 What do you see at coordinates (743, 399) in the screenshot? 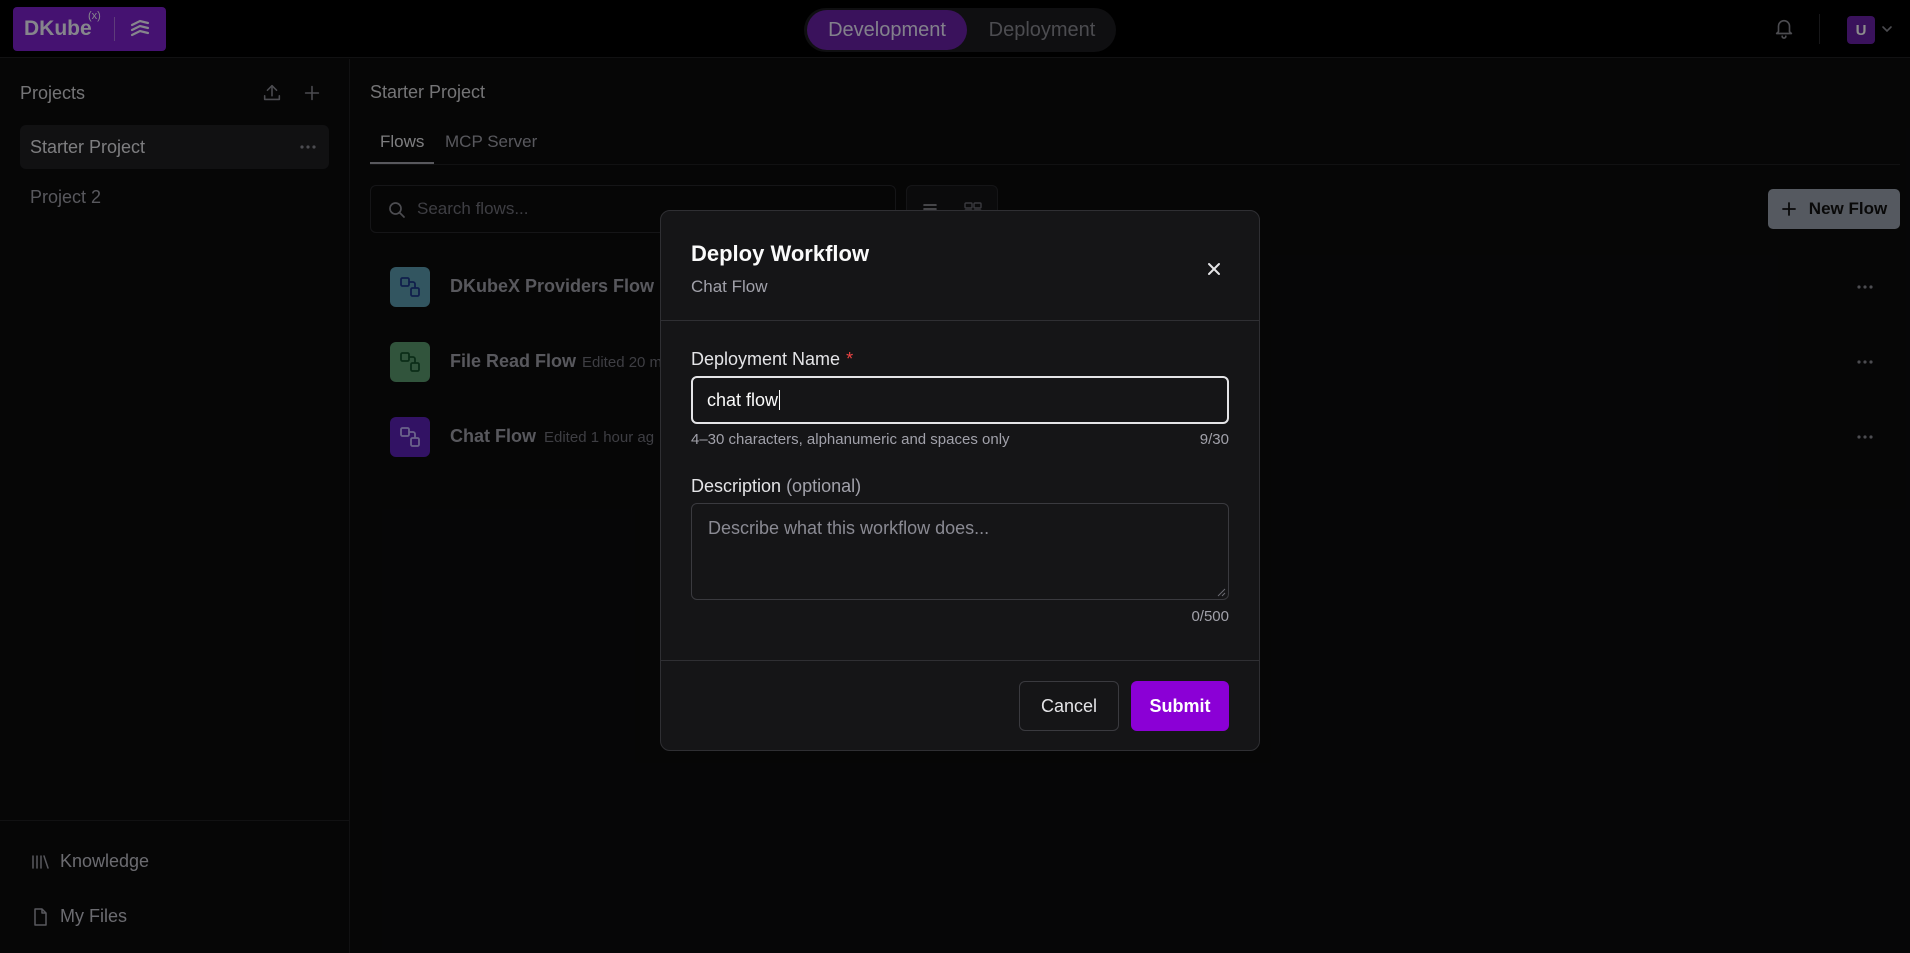
I see `deployment-name-value: chat flow` at bounding box center [743, 399].